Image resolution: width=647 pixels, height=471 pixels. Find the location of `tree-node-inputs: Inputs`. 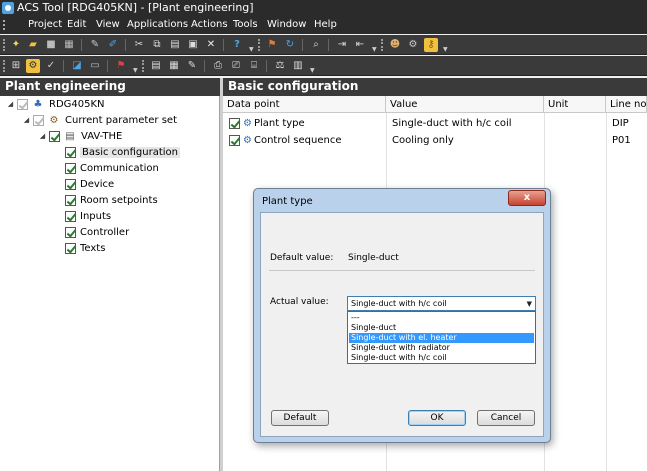

tree-node-inputs: Inputs is located at coordinates (82, 216).